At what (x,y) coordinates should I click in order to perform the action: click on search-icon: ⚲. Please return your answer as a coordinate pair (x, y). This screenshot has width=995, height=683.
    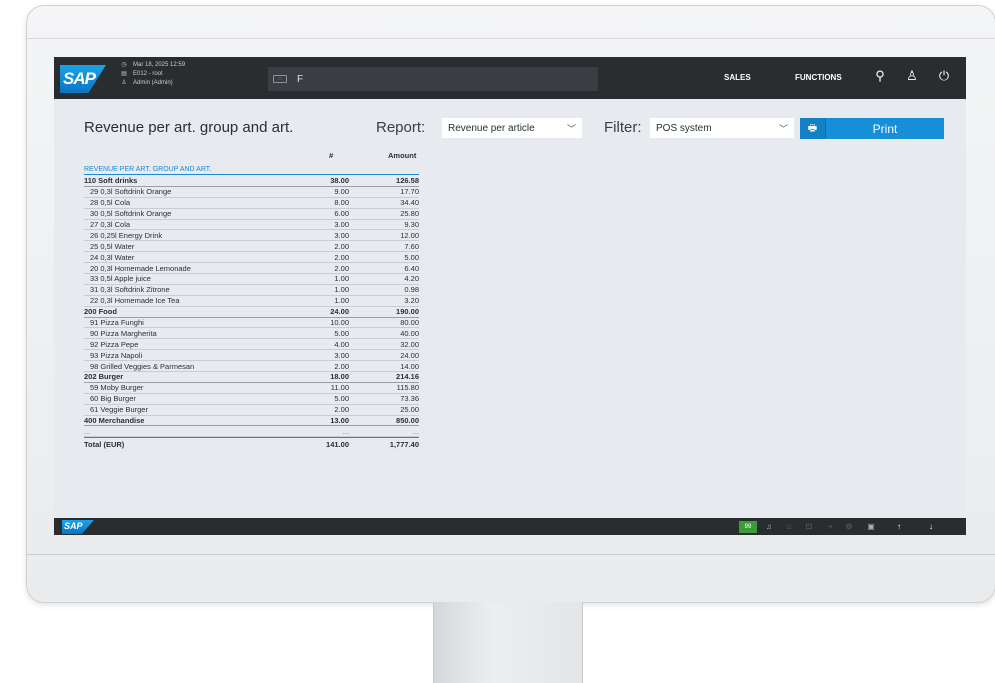
    Looking at the image, I should click on (880, 76).